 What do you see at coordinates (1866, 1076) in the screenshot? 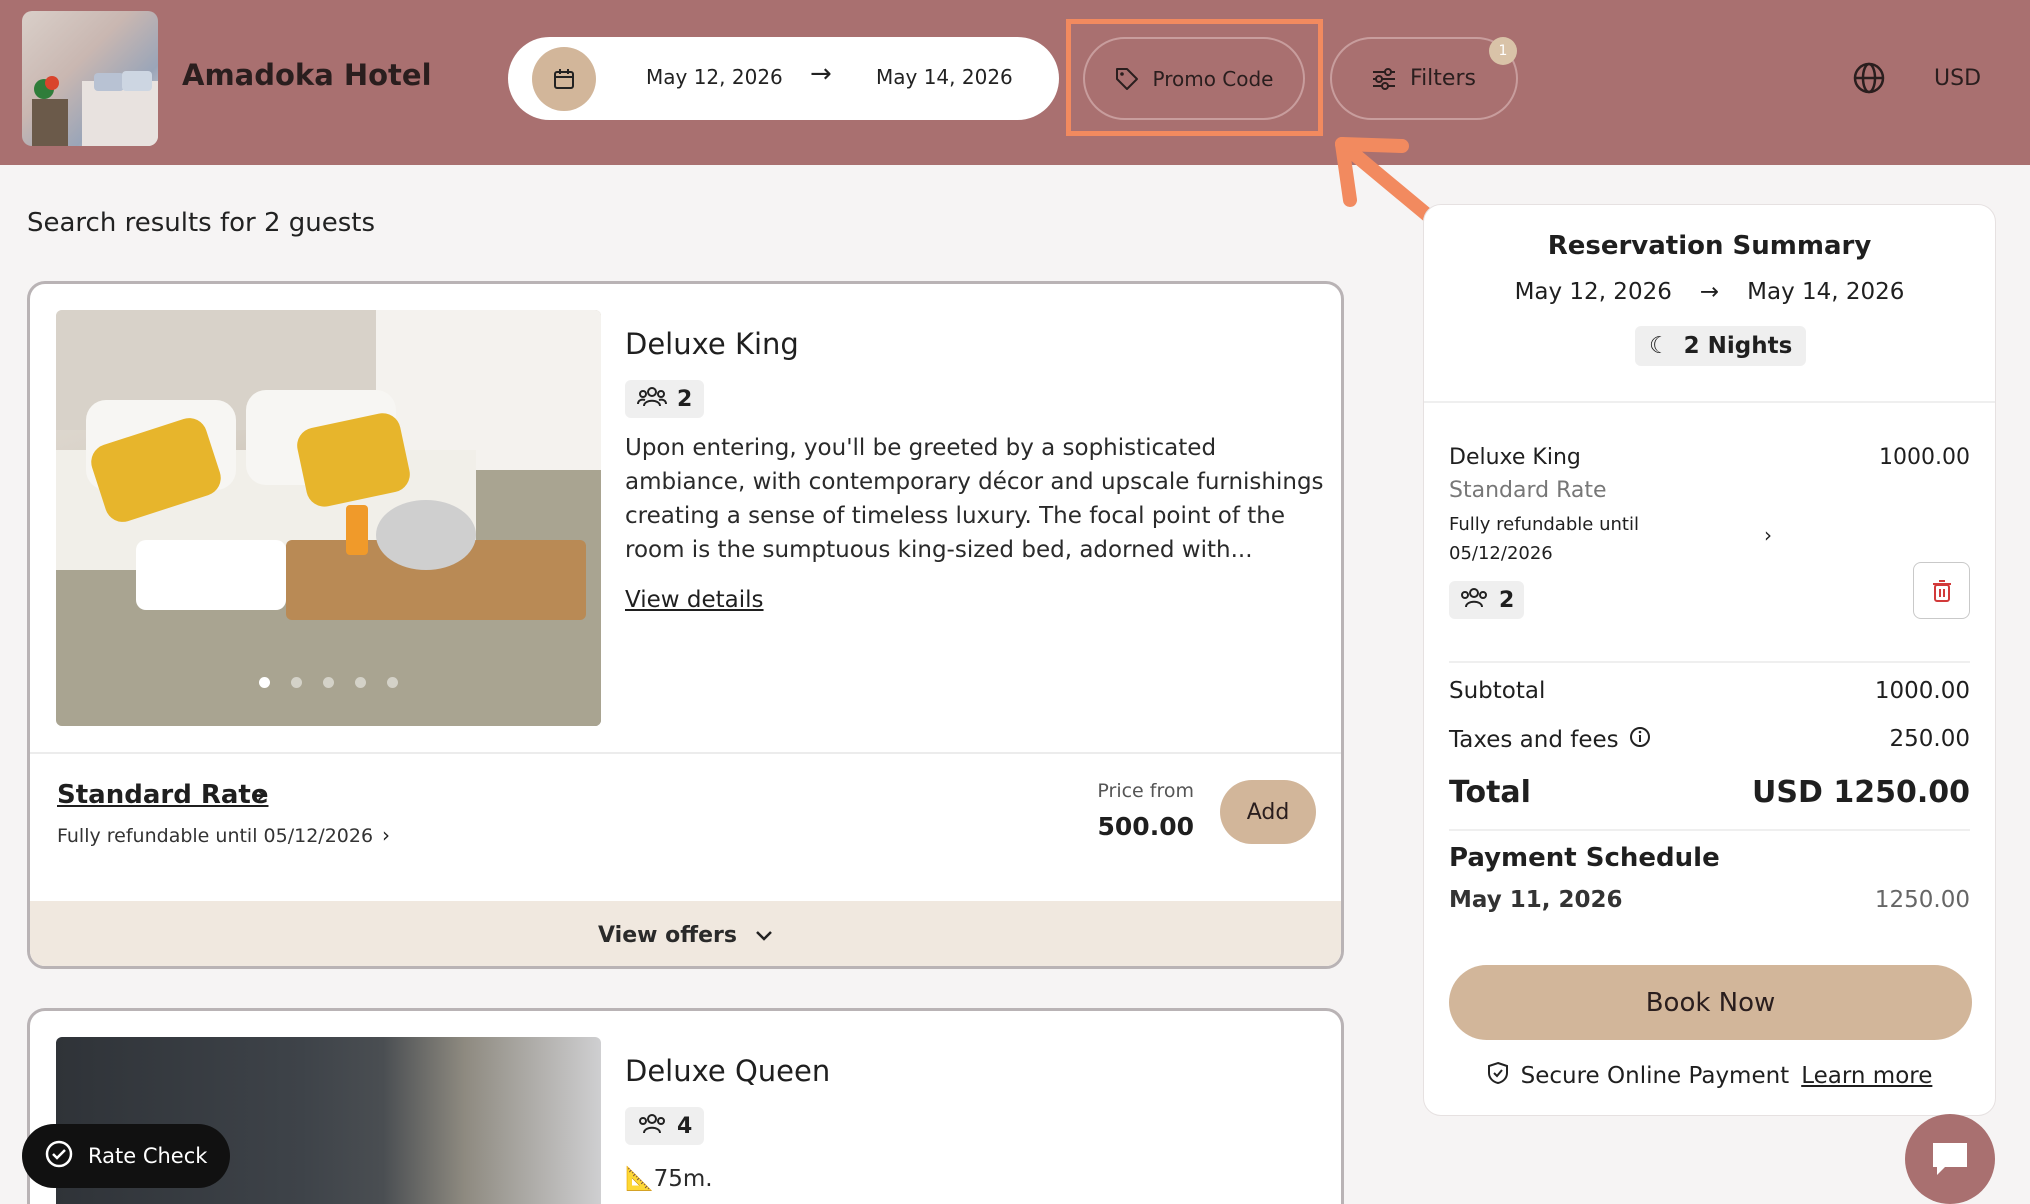
I see `learn-more-link: Learn more` at bounding box center [1866, 1076].